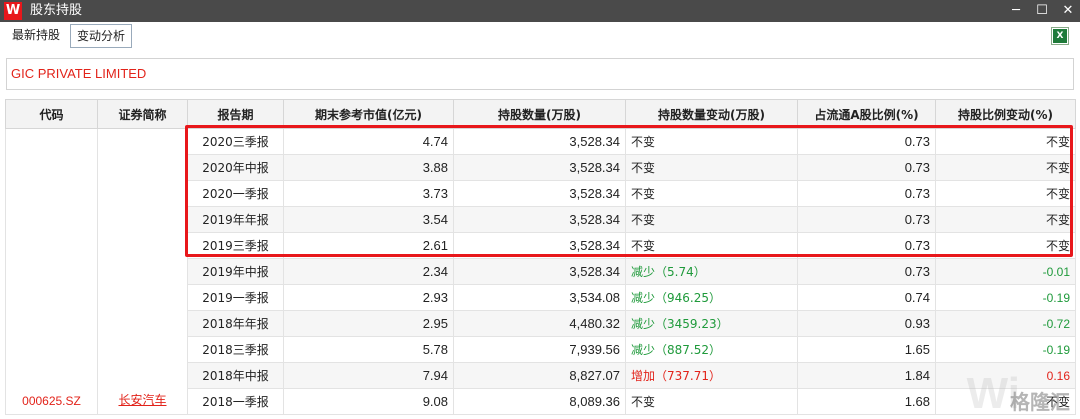 This screenshot has height=419, width=1080. What do you see at coordinates (235, 297) in the screenshot?
I see `report-period-cell: 2019一季报` at bounding box center [235, 297].